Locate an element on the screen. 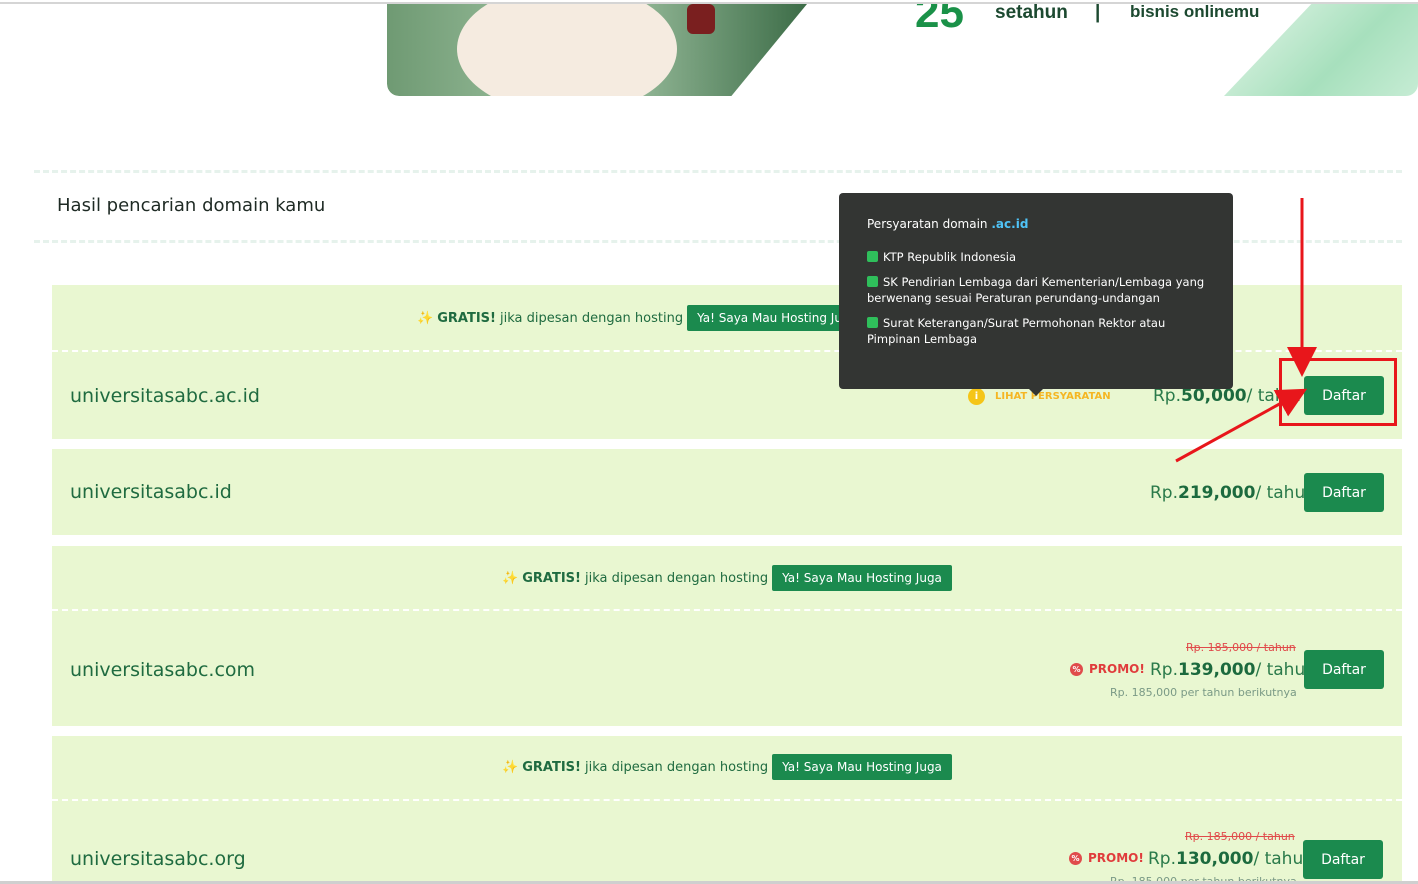 Image resolution: width=1418 pixels, height=884 pixels. annotation-arrows is located at coordinates (1246, 330).